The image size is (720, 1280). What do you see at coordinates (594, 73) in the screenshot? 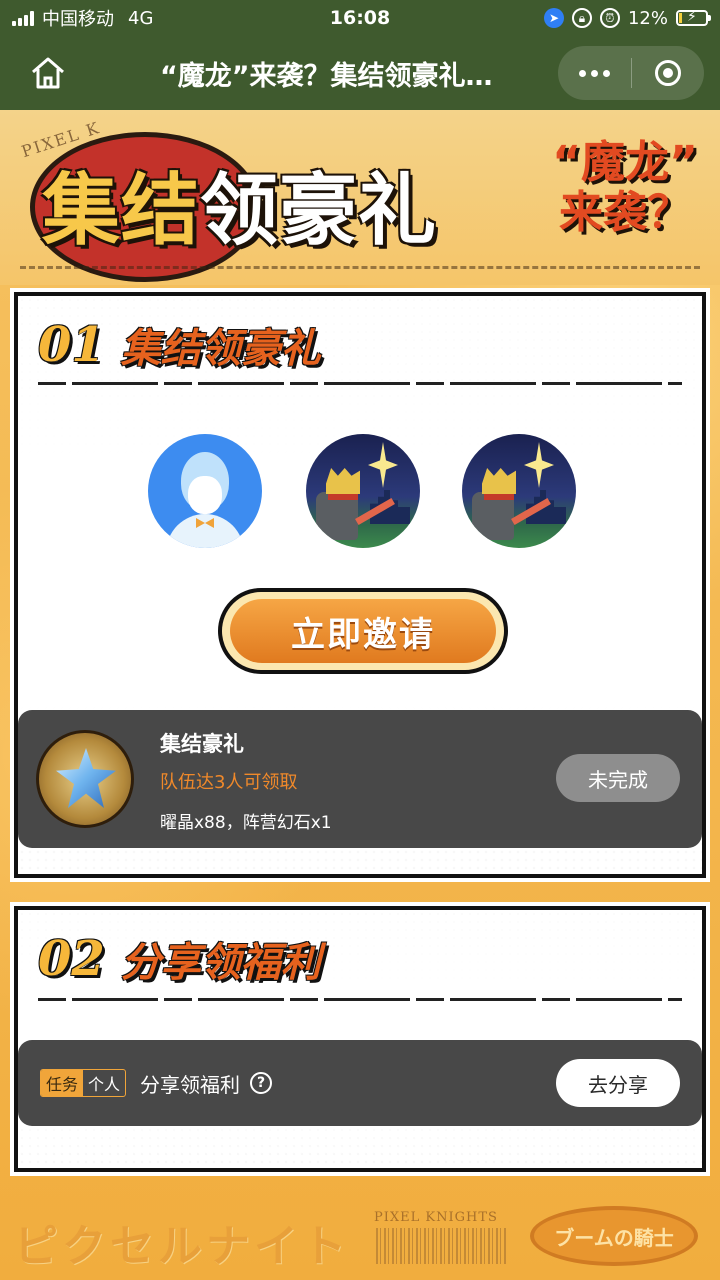
I see `more-button` at bounding box center [594, 73].